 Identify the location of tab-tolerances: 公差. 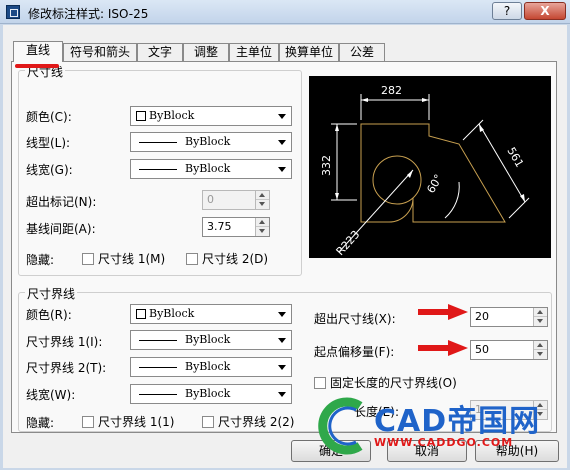
(362, 52).